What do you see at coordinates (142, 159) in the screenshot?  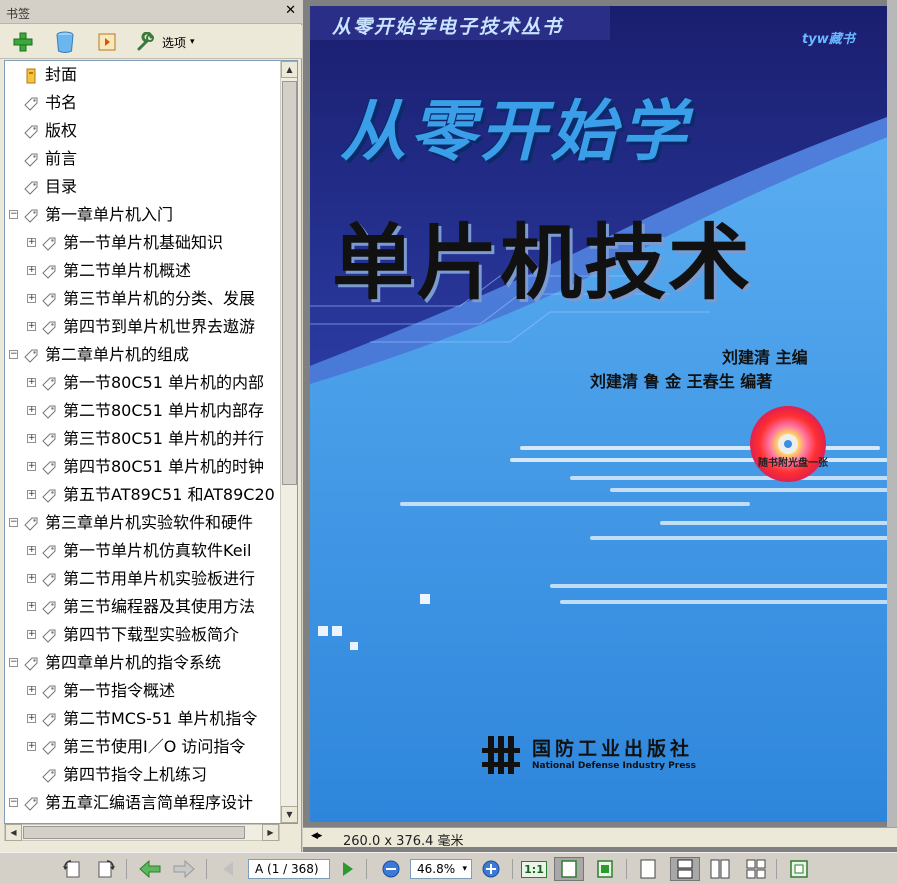 I see `bookmark-item: 前言` at bounding box center [142, 159].